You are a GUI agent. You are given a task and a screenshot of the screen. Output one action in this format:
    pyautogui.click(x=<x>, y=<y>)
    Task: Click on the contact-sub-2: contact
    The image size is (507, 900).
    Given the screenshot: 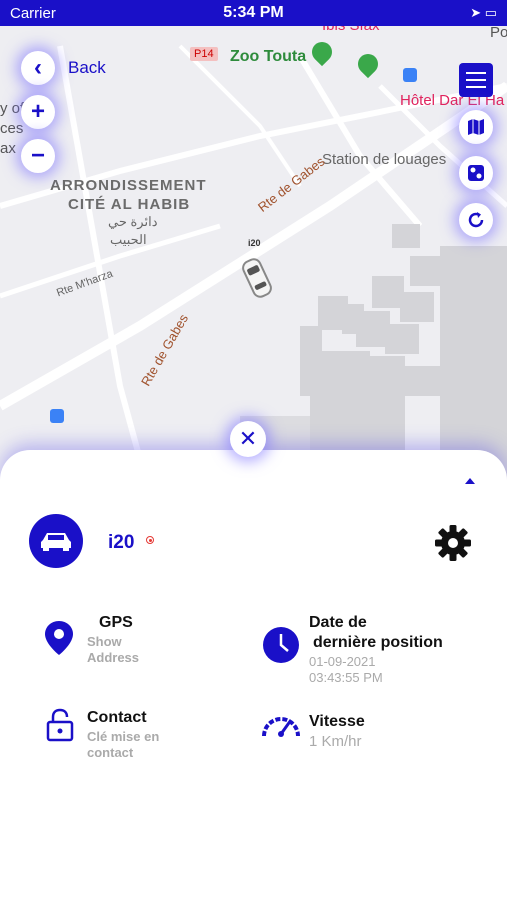 What is the action you would take?
    pyautogui.click(x=110, y=752)
    